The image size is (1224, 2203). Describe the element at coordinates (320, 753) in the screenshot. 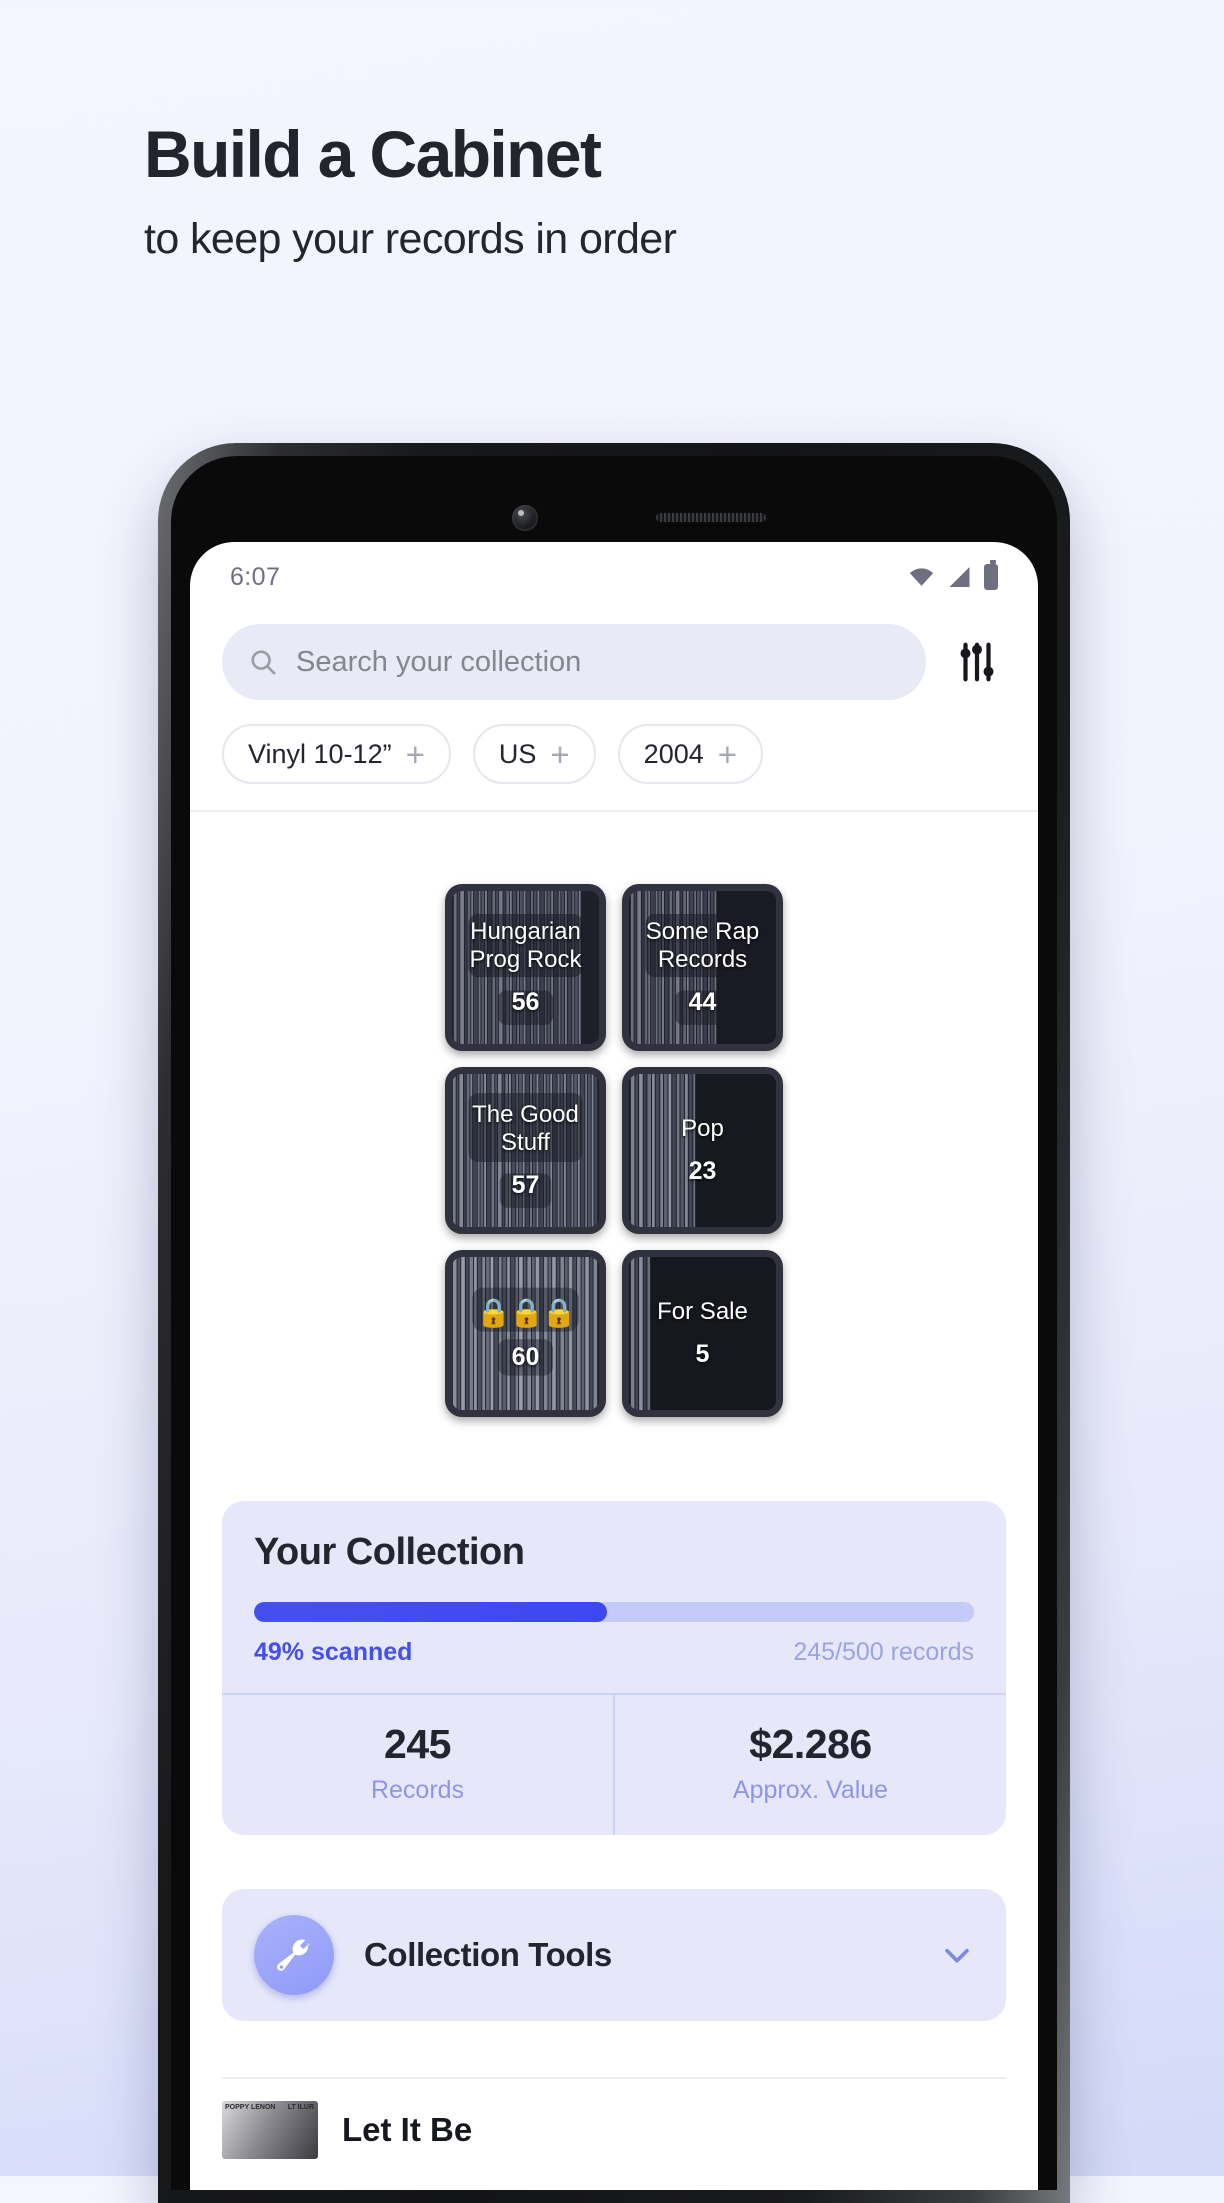

I see `chip-label: Vinyl 10-12”` at that location.